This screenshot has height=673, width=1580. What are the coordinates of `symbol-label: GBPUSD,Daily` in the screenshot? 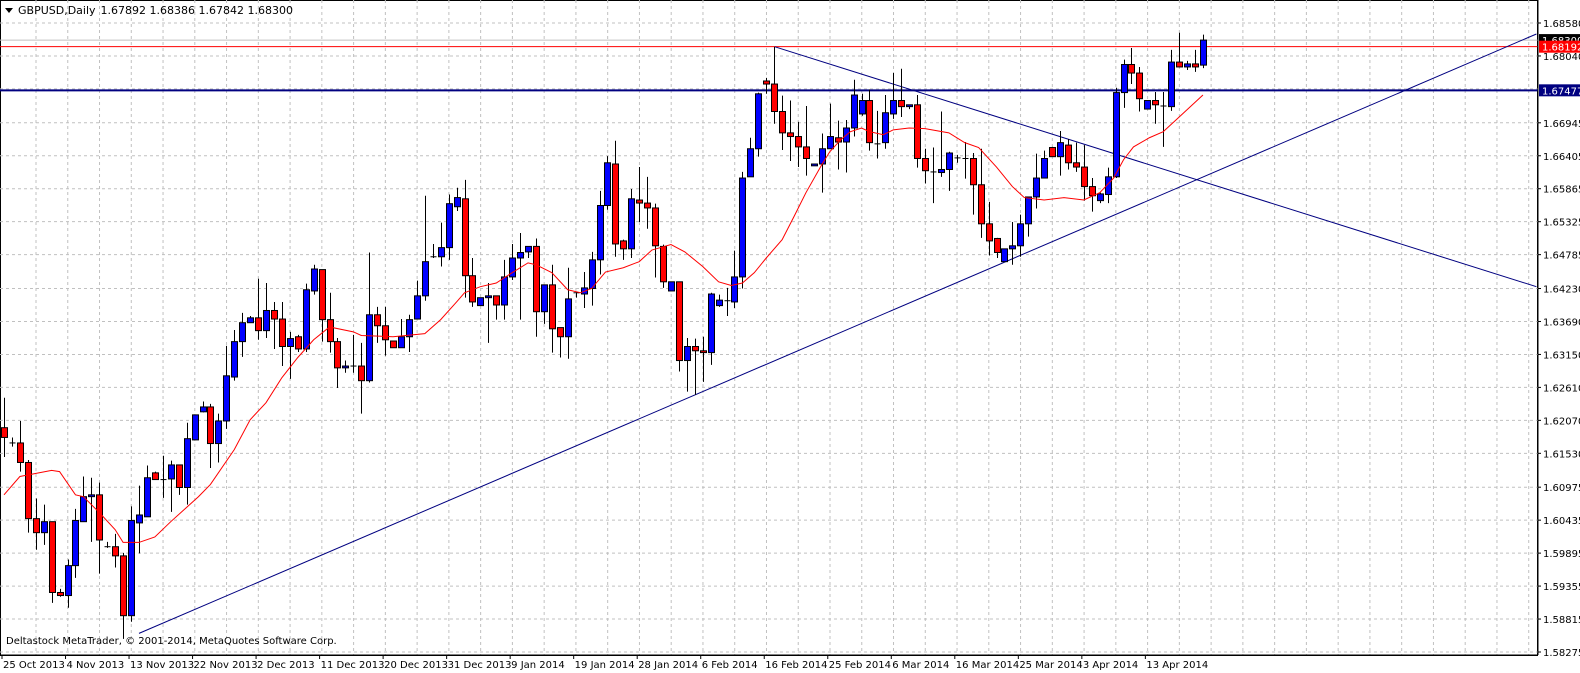 It's located at (57, 10).